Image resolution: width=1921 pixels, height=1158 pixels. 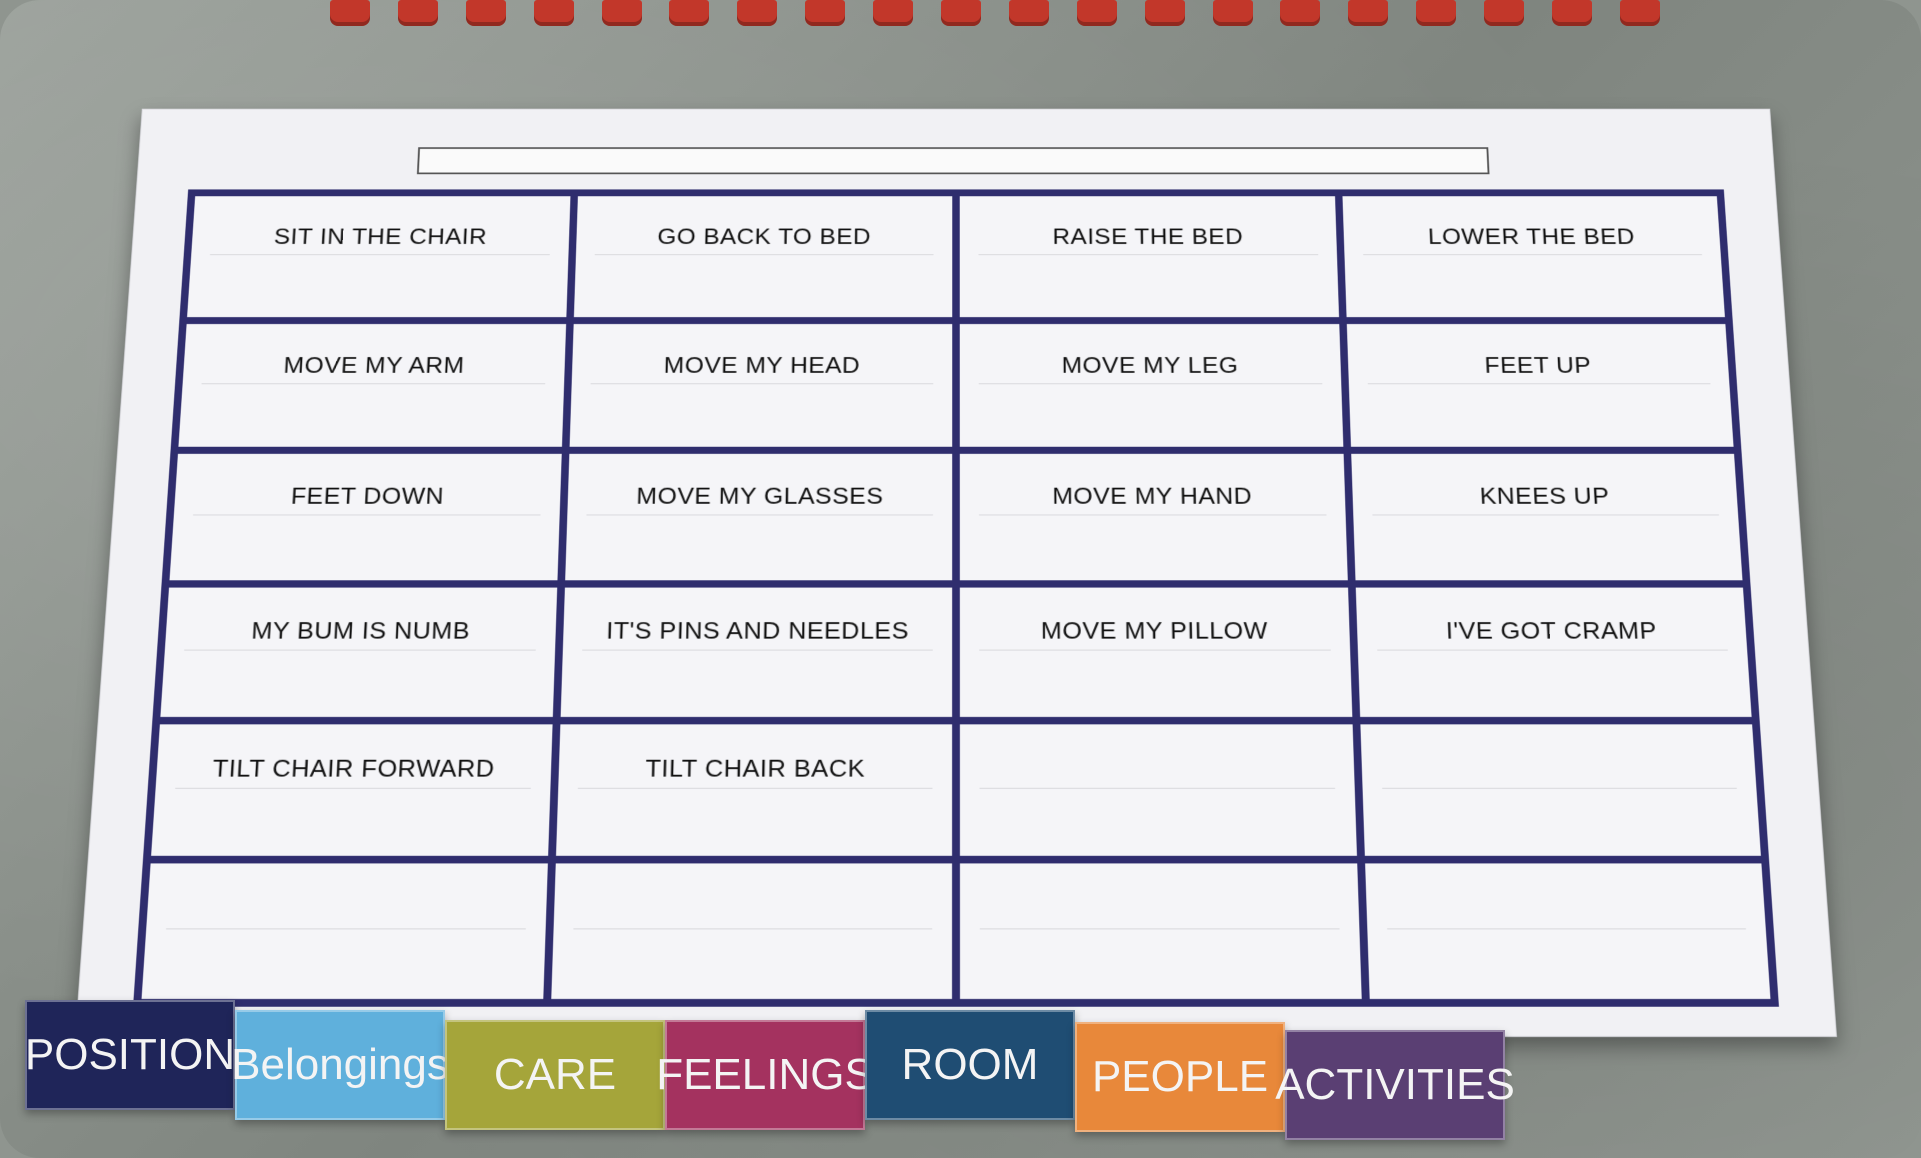 What do you see at coordinates (1553, 652) in the screenshot?
I see `phrase-card: I'VE GOT CRAMP` at bounding box center [1553, 652].